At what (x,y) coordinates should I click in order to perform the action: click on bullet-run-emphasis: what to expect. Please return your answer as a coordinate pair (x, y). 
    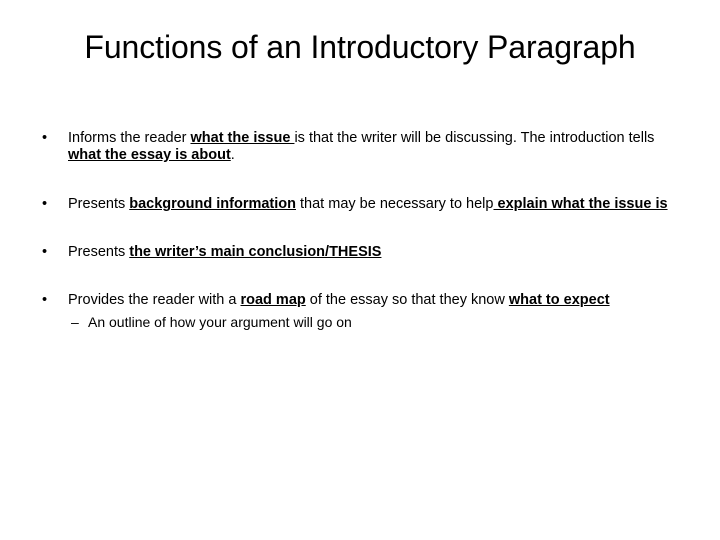
    Looking at the image, I should click on (559, 300).